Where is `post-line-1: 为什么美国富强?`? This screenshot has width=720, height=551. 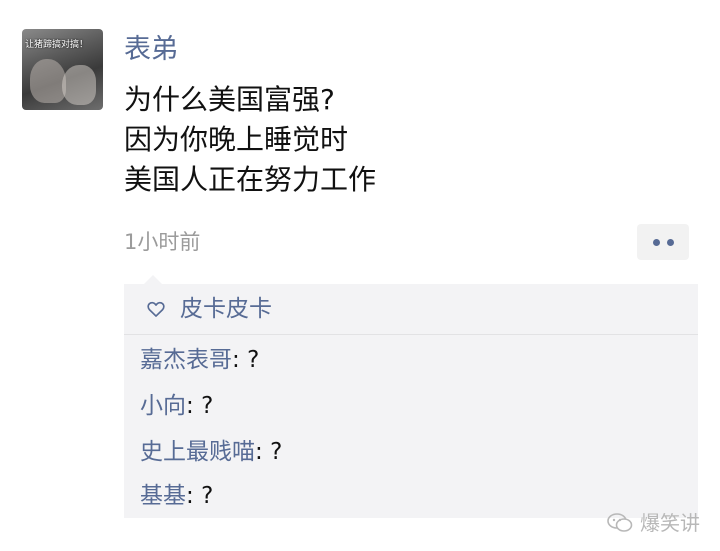 post-line-1: 为什么美国富强? is located at coordinates (229, 99).